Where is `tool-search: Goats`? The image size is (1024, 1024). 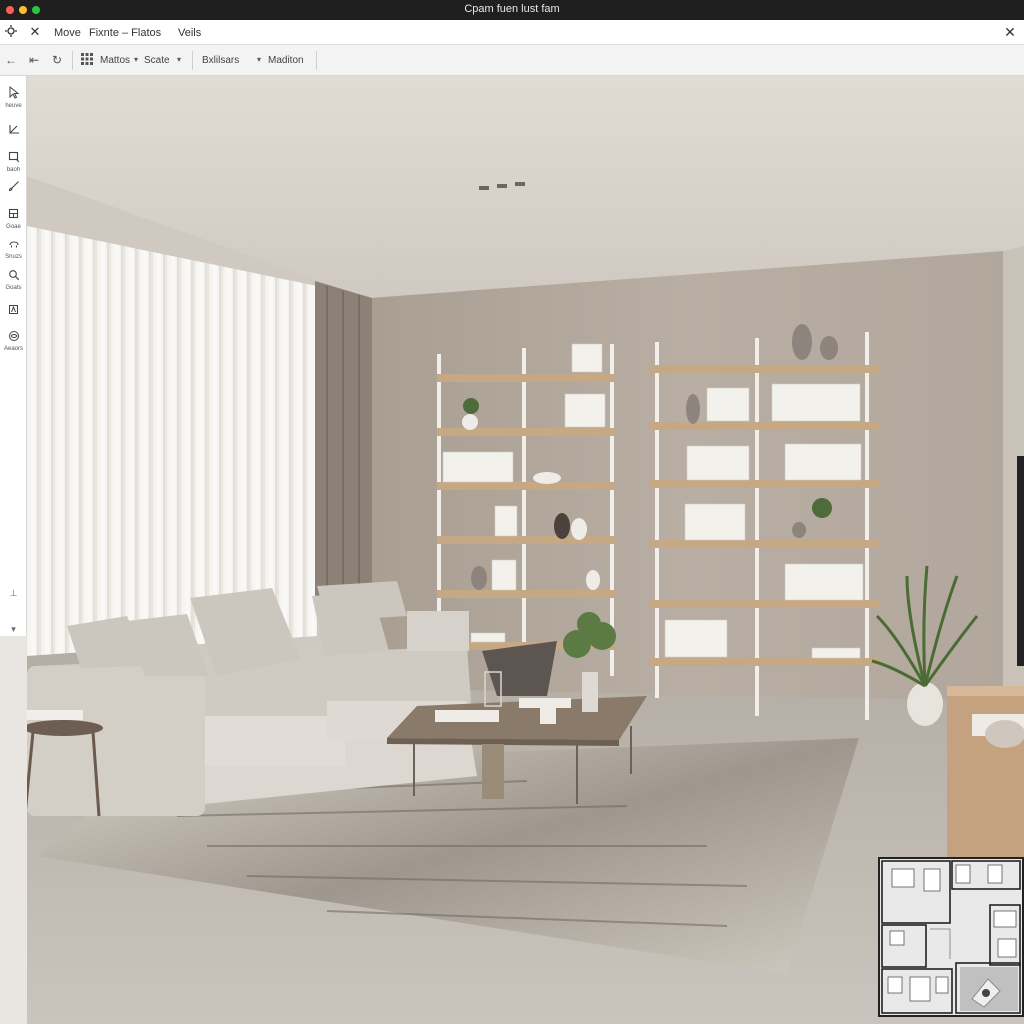 tool-search: Goats is located at coordinates (13, 280).